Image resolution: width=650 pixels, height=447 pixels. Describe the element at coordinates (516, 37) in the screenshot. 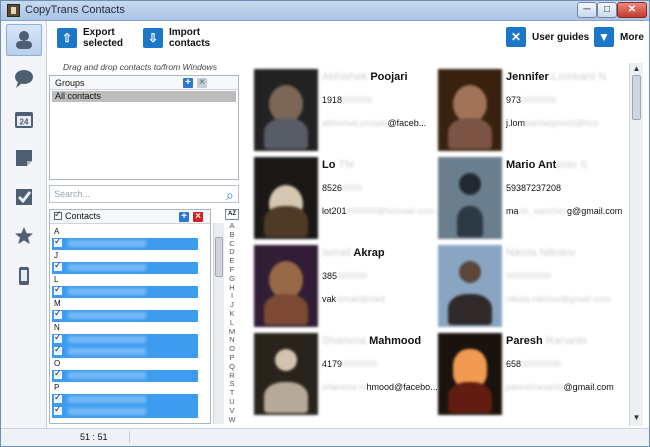

I see `wrench-icon: ✕` at that location.